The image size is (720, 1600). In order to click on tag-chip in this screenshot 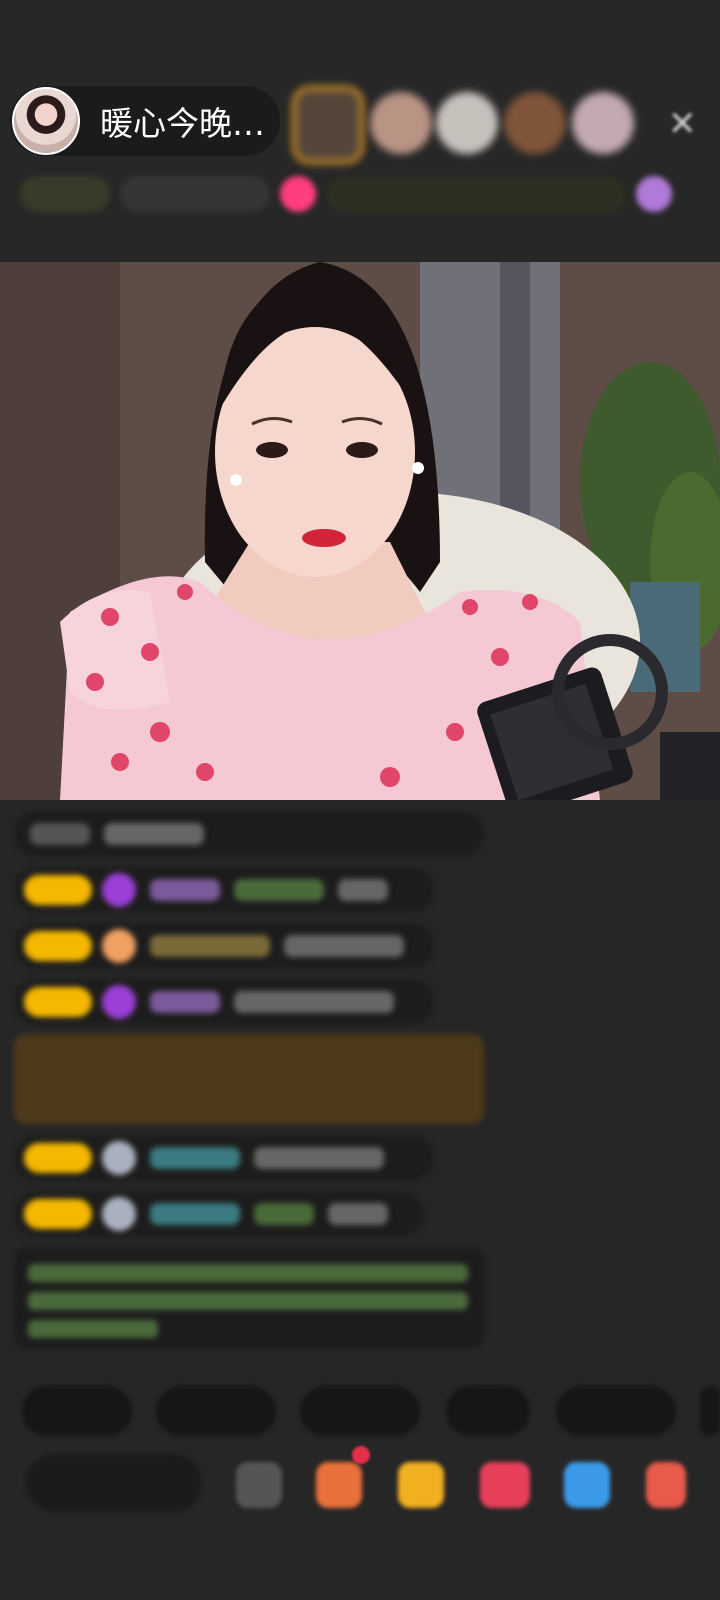, I will do `click(476, 194)`.